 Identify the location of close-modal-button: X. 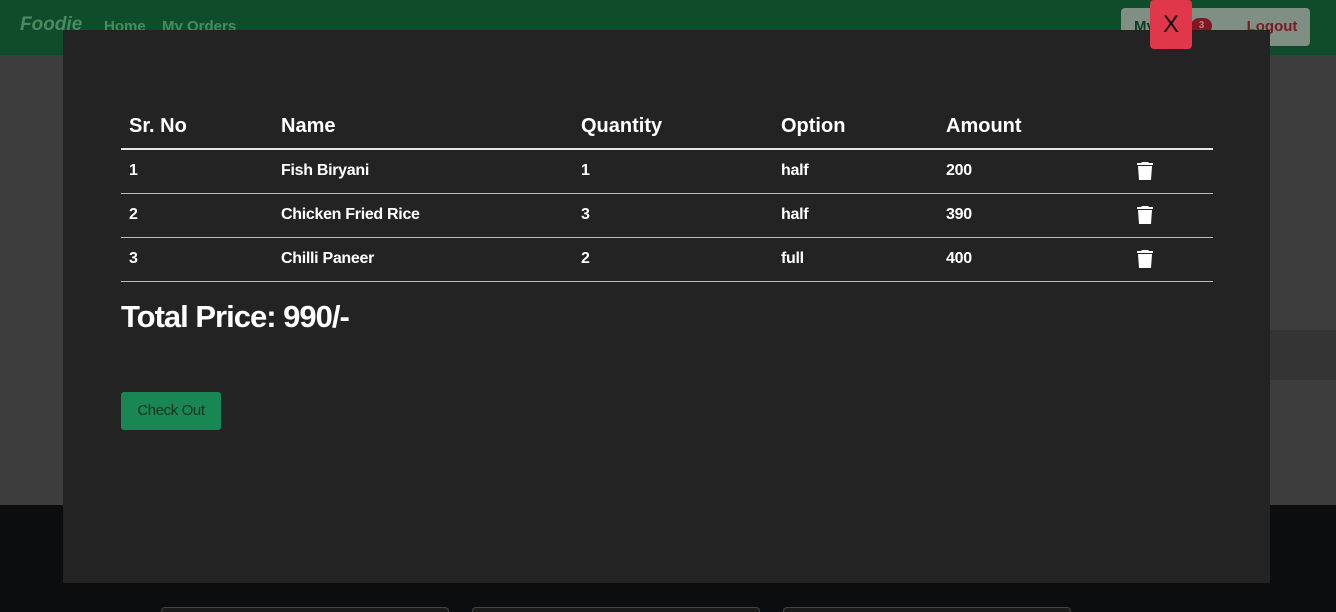
(1171, 24).